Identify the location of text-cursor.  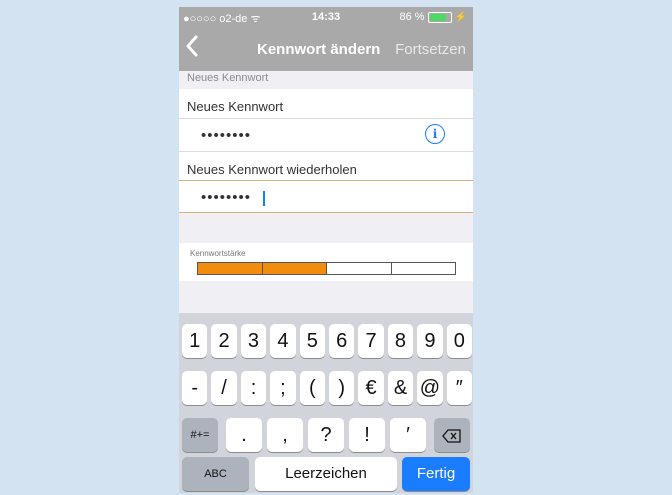
(264, 198).